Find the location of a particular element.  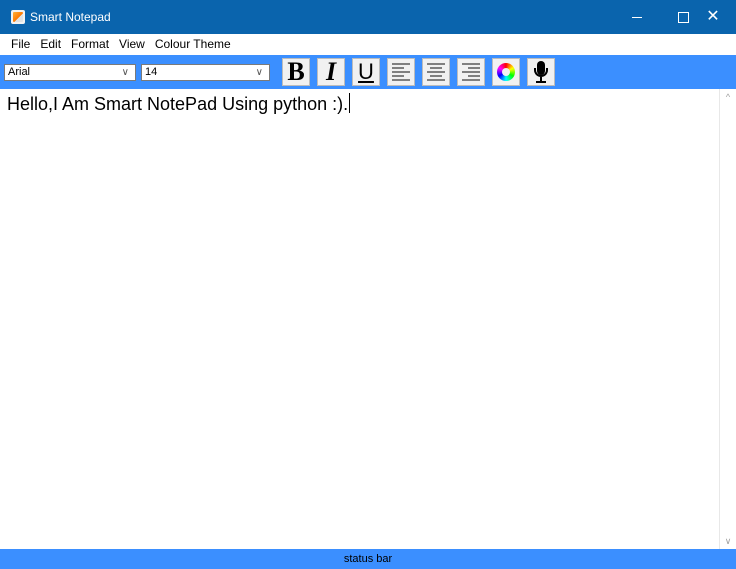

font-colour-button is located at coordinates (506, 72).